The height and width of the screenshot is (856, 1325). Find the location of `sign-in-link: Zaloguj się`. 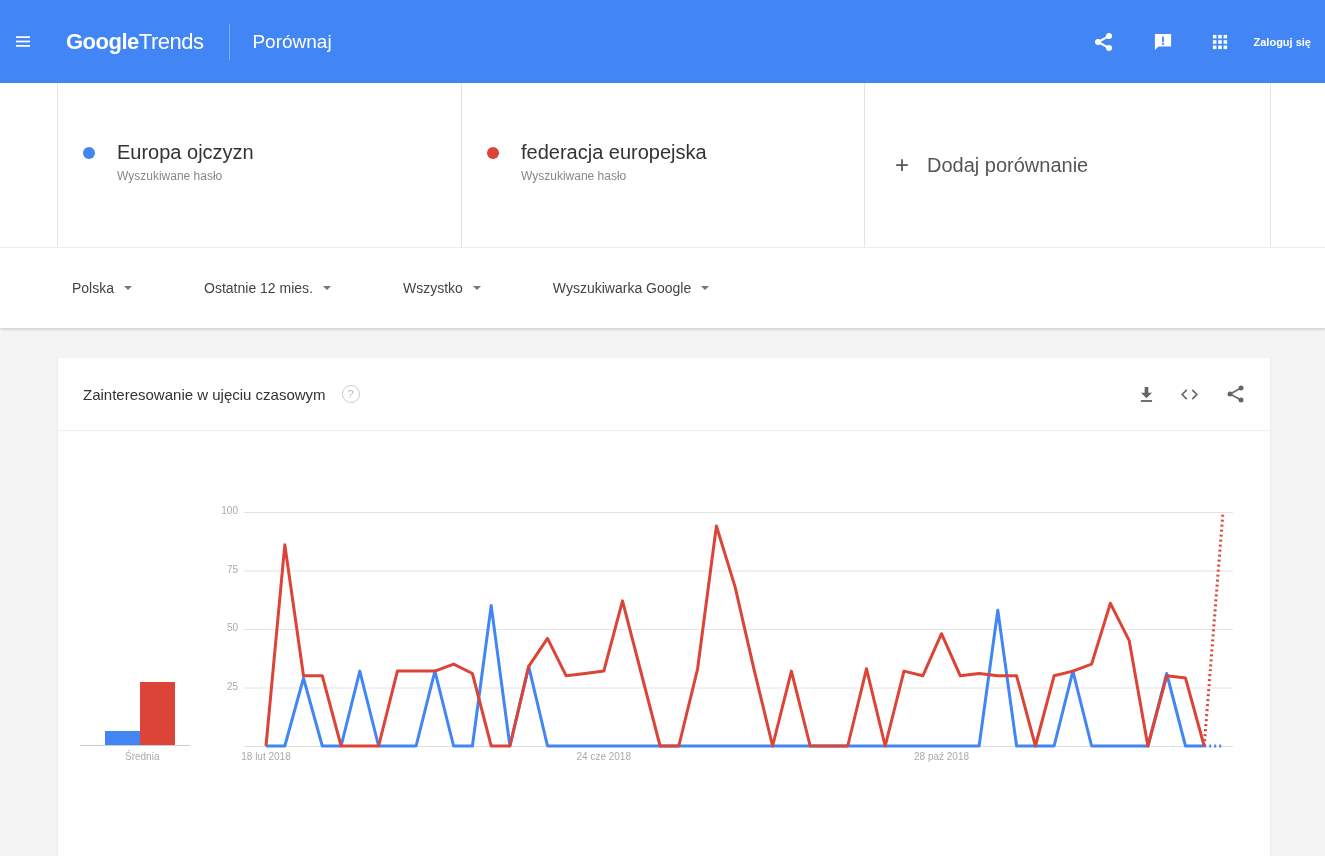

sign-in-link: Zaloguj się is located at coordinates (1282, 41).